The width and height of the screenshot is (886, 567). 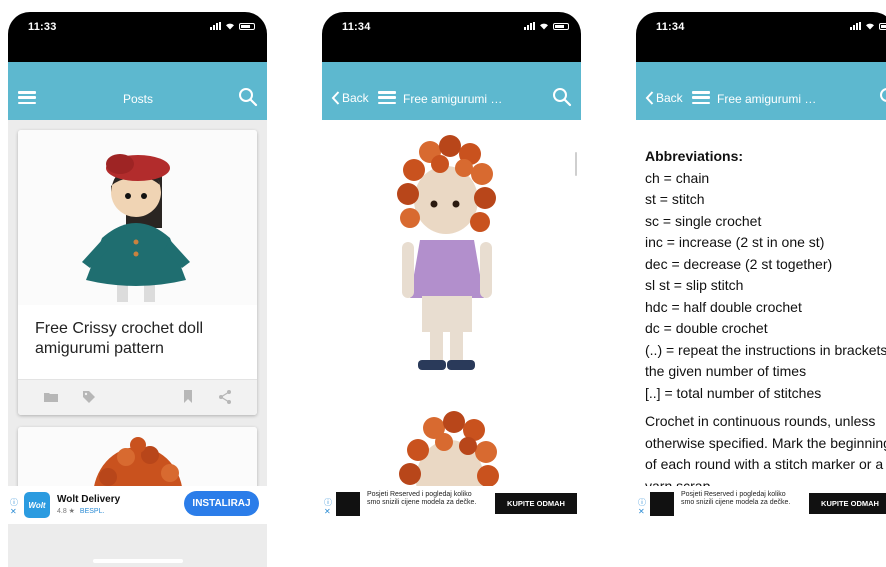 I want to click on abbreviations-heading: Abbreviations:, so click(x=694, y=156).